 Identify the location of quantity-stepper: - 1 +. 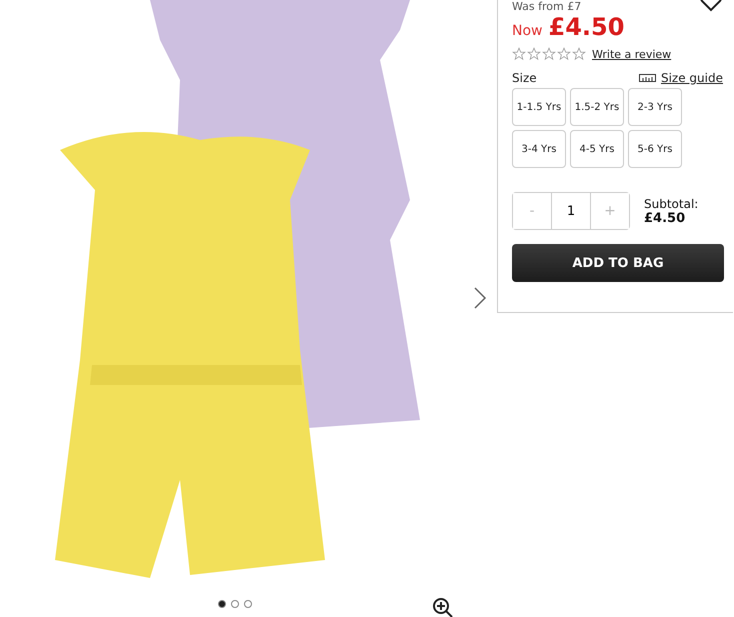
(571, 211).